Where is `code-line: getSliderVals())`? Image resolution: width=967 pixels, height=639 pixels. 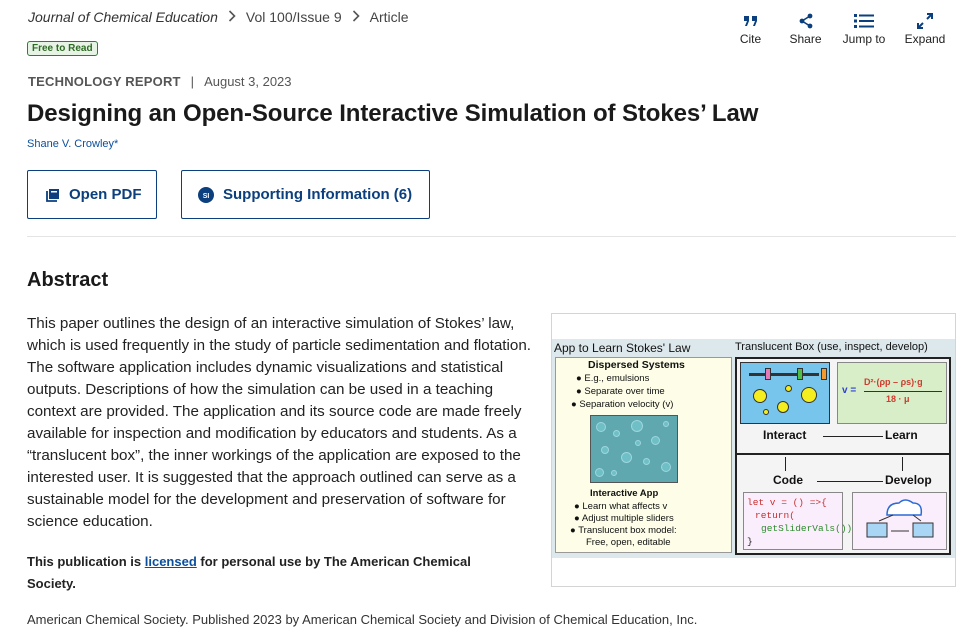 code-line: getSliderVals()) is located at coordinates (807, 528).